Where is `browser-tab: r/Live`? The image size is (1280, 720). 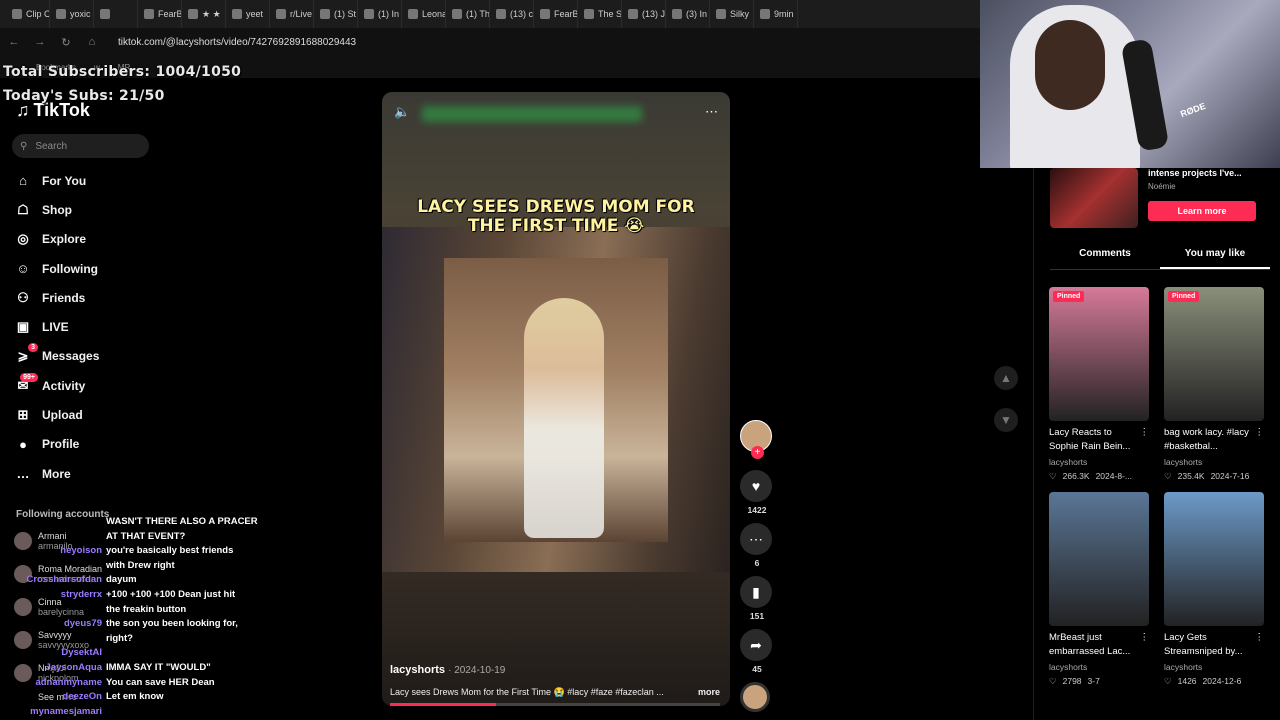
browser-tab: r/Live is located at coordinates (292, 14).